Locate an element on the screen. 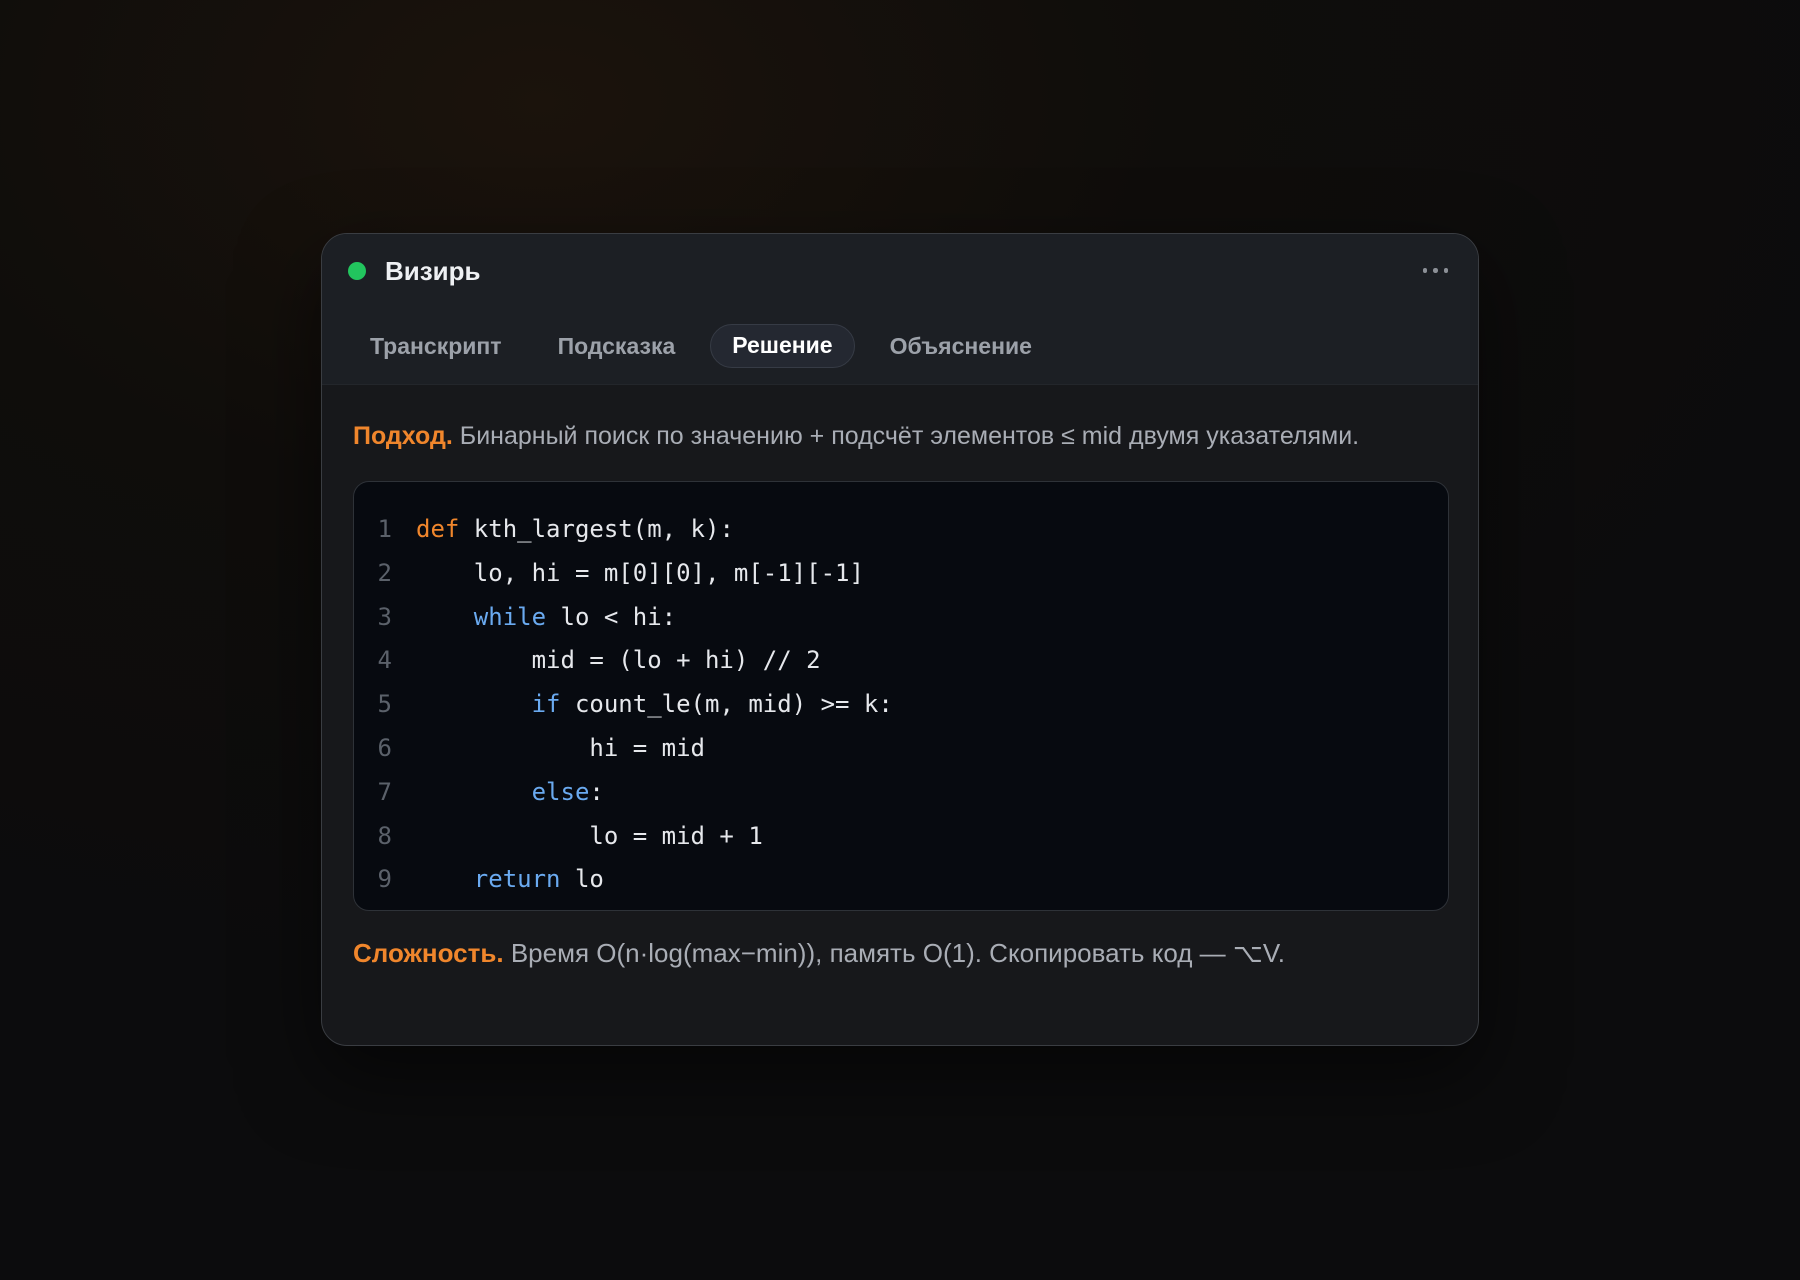 The height and width of the screenshot is (1280, 1800). code-text: lo = mid + 1 is located at coordinates (589, 835).